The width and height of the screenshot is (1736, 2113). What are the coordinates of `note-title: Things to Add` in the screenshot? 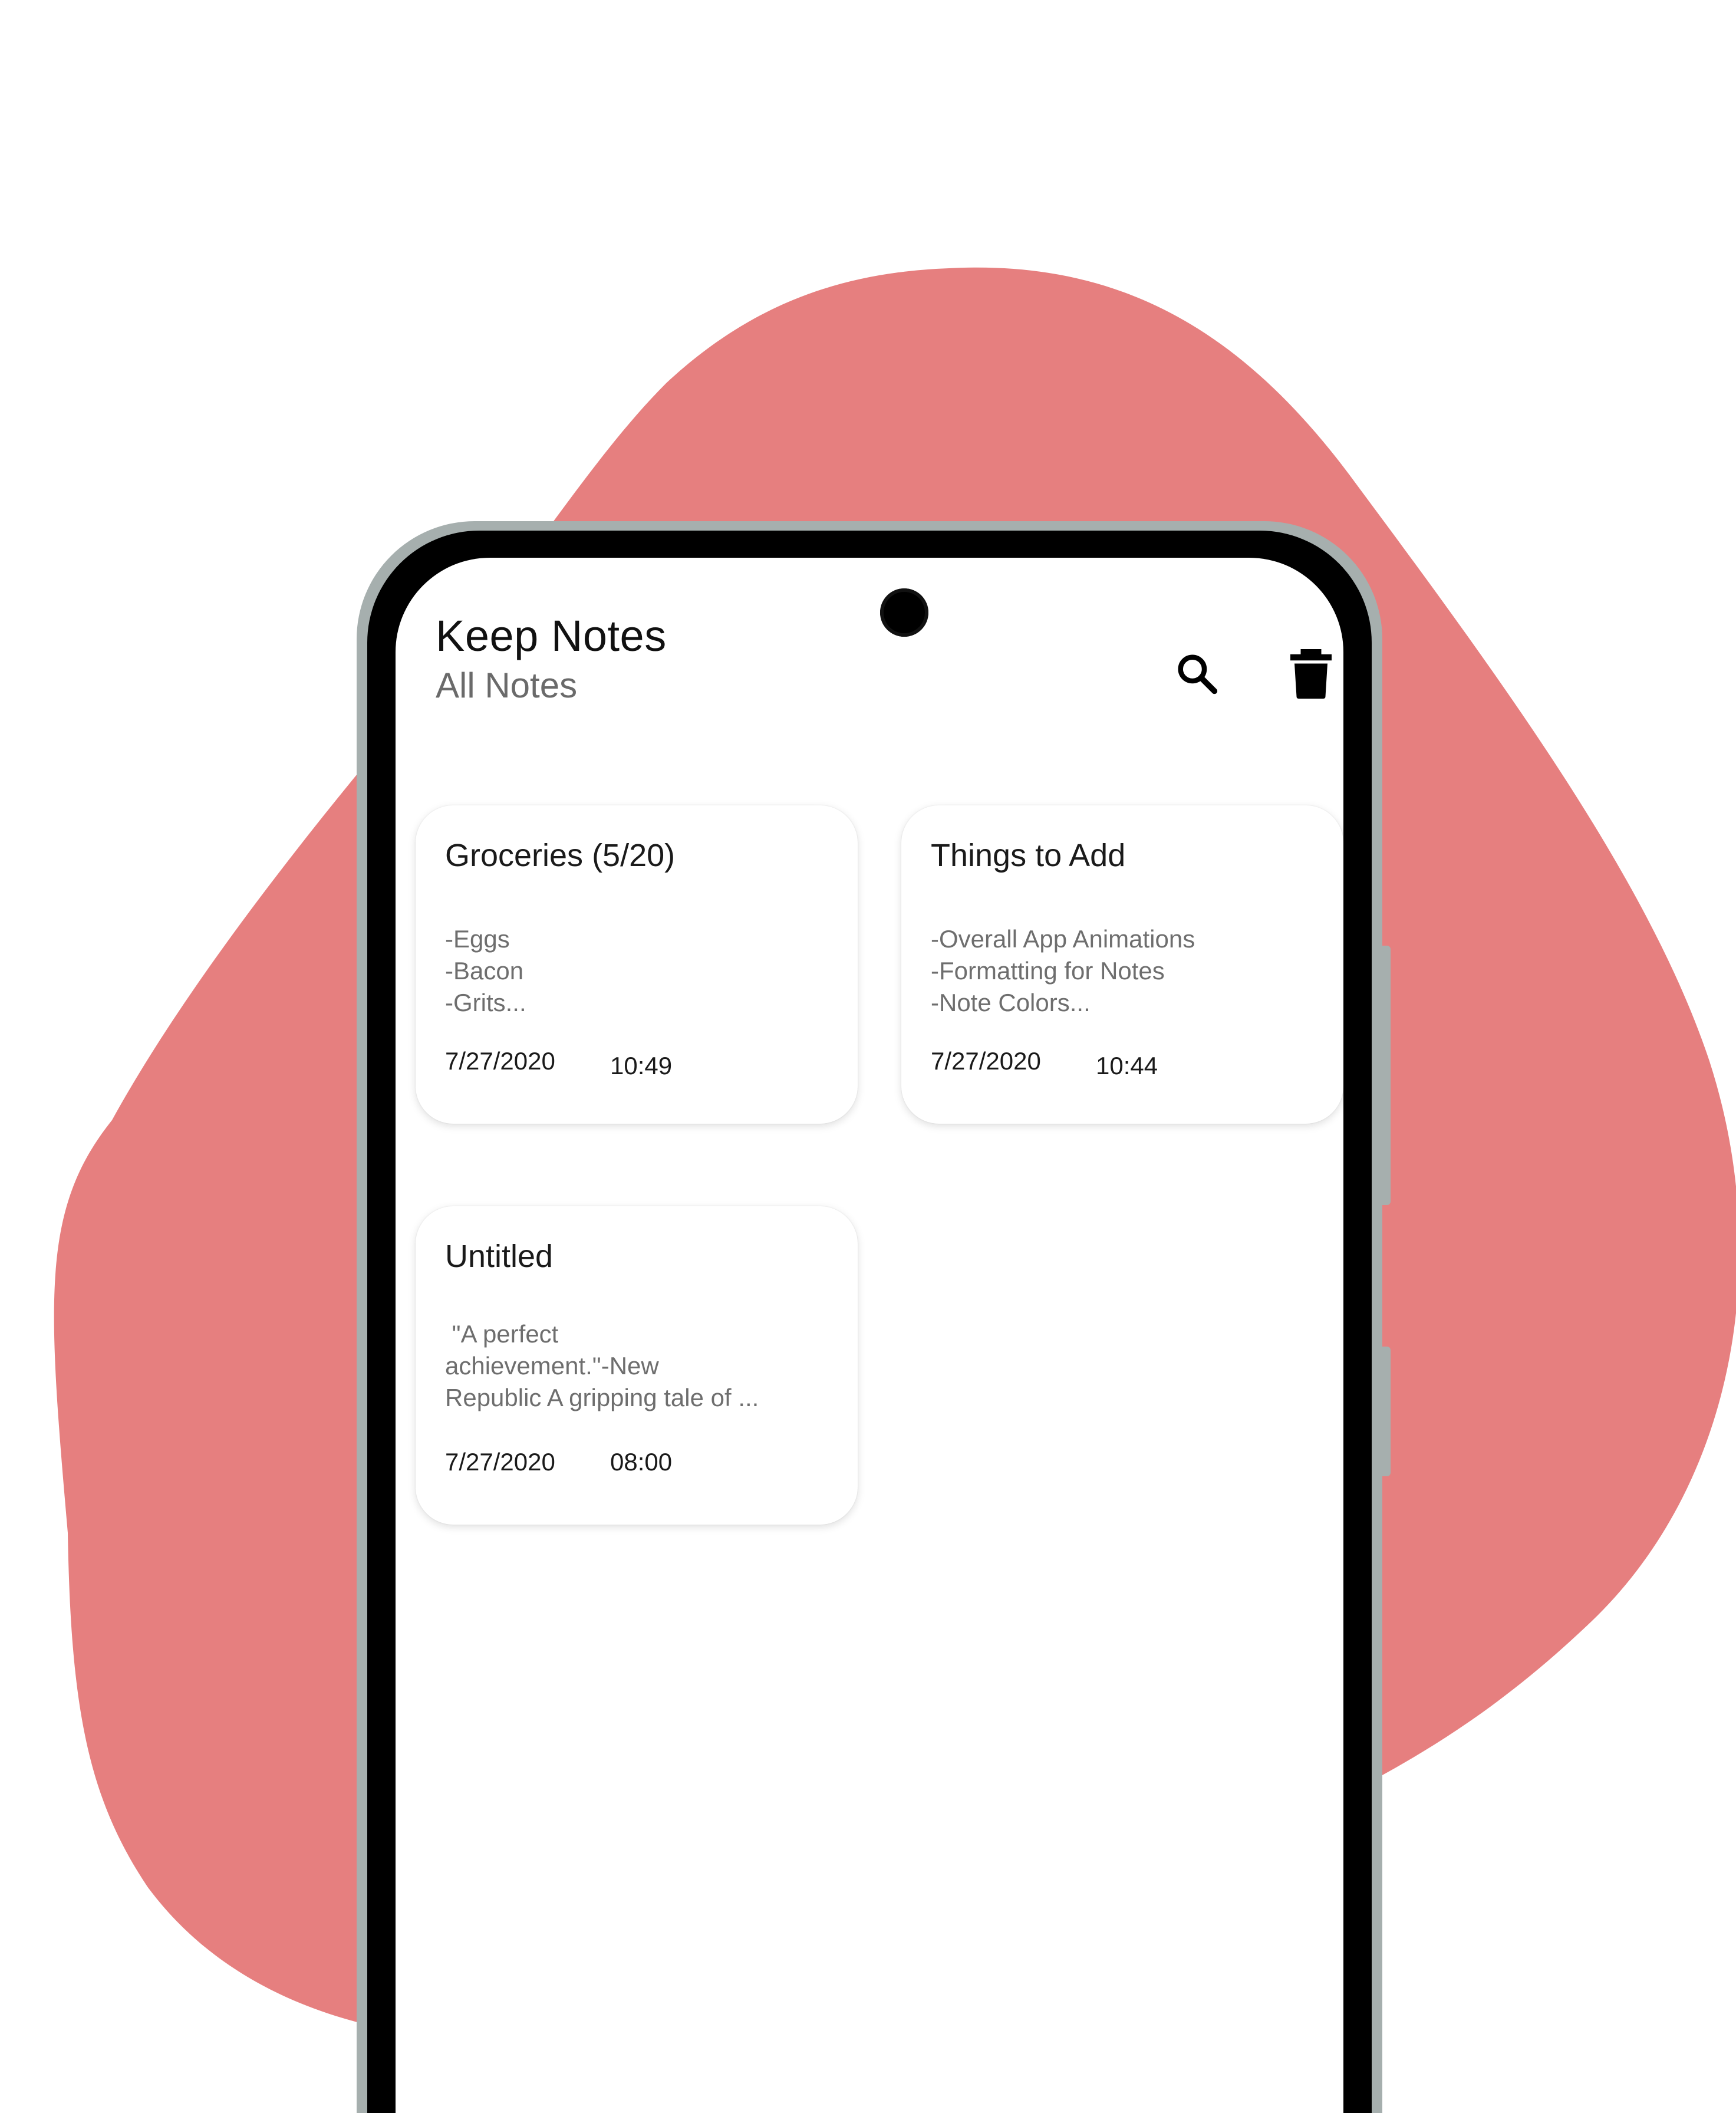 It's located at (1028, 855).